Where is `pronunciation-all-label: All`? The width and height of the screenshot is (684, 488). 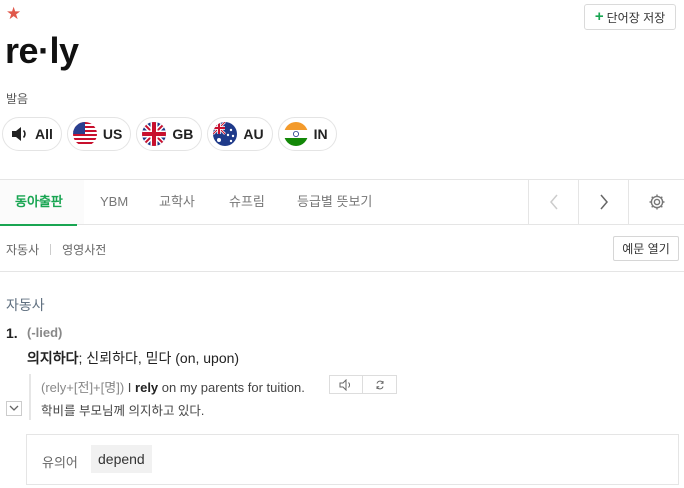 pronunciation-all-label: All is located at coordinates (44, 134).